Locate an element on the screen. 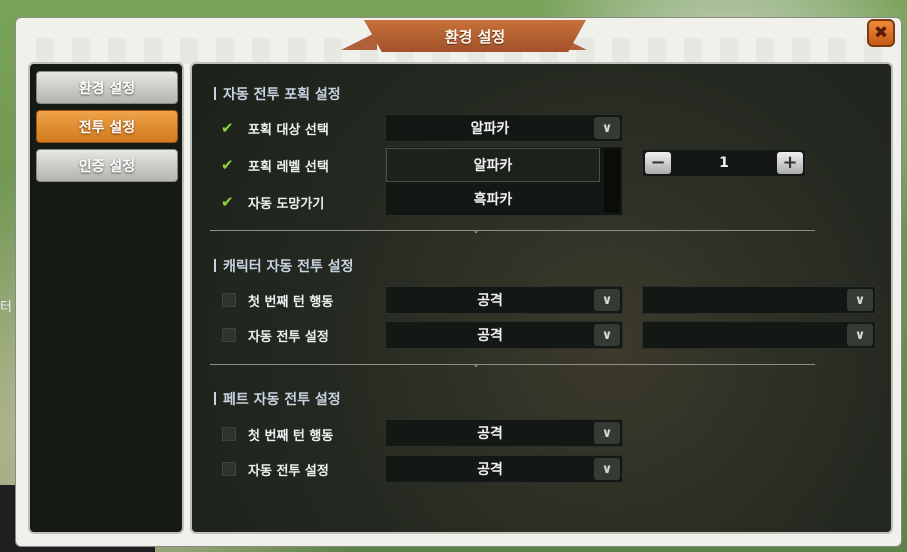  character-first-turn-target-select: ∨ is located at coordinates (759, 300).